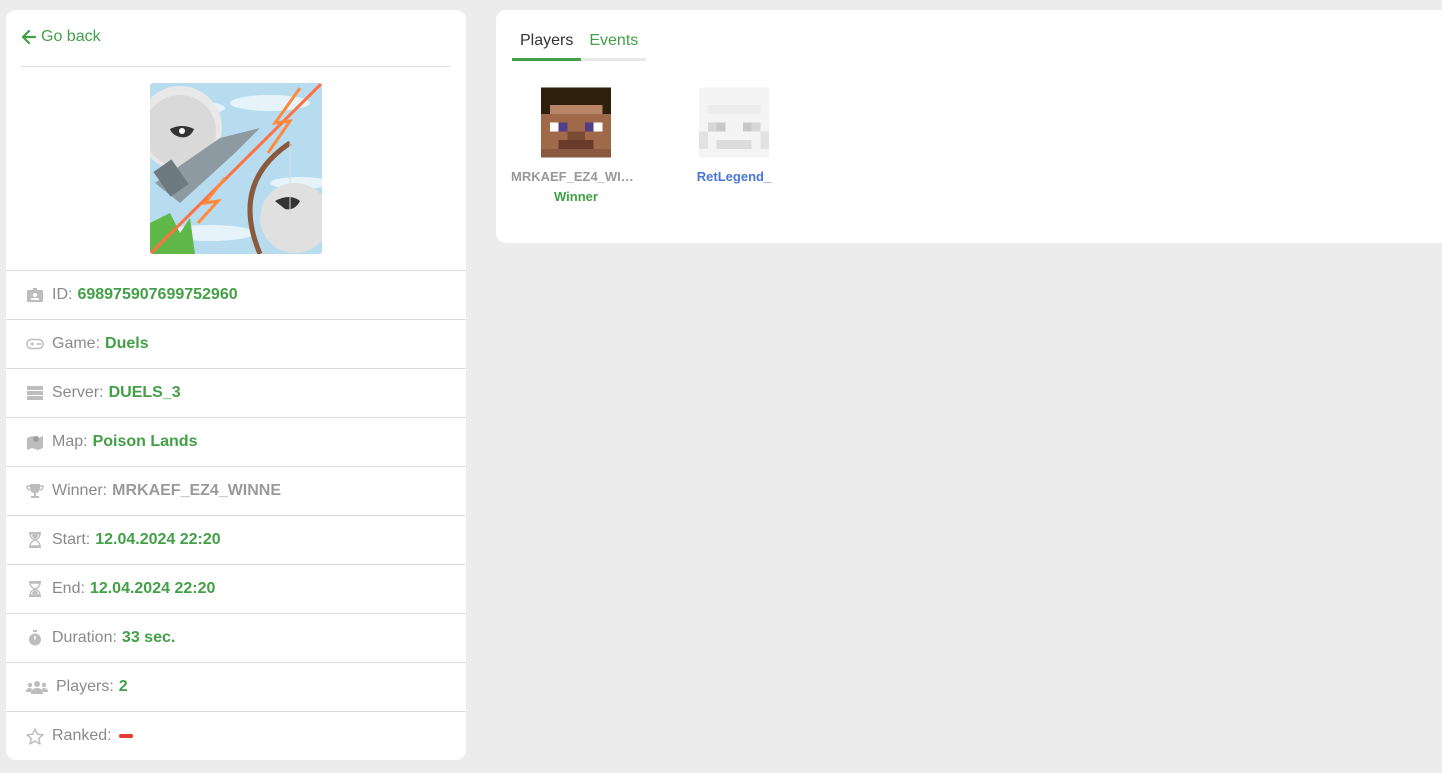 Image resolution: width=1442 pixels, height=773 pixels. What do you see at coordinates (236, 588) in the screenshot?
I see `info-row-end: End: 12.04.2024 22:20` at bounding box center [236, 588].